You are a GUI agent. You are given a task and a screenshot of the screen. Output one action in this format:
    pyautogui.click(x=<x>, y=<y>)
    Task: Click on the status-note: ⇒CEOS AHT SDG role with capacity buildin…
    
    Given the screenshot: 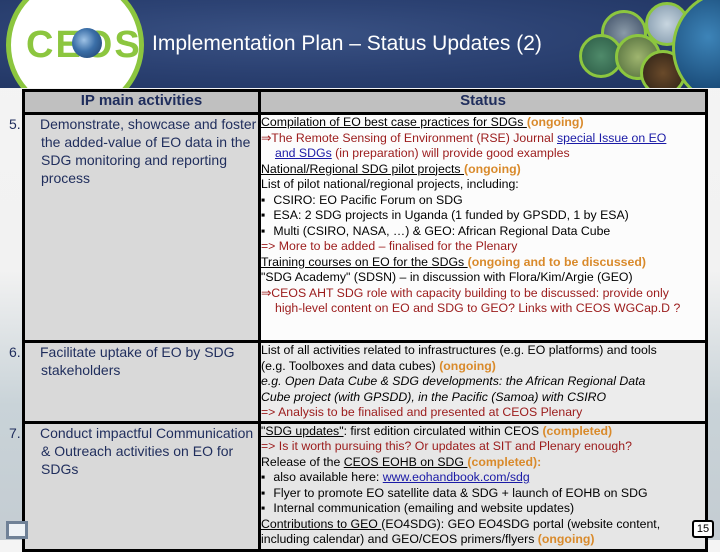 What is the action you would take?
    pyautogui.click(x=465, y=292)
    